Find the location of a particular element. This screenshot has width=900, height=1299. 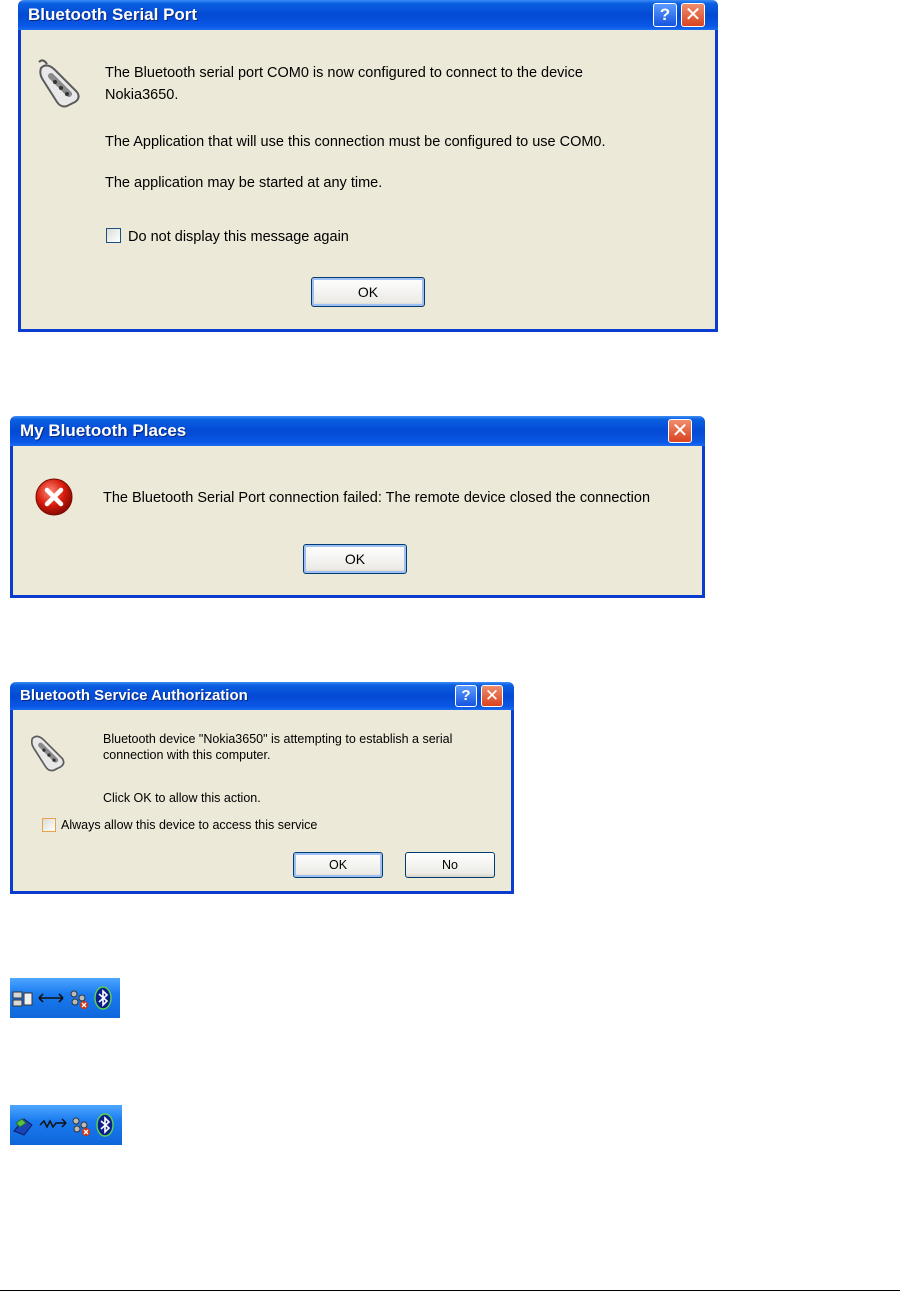

do-not-display-checkbox is located at coordinates (113, 235).